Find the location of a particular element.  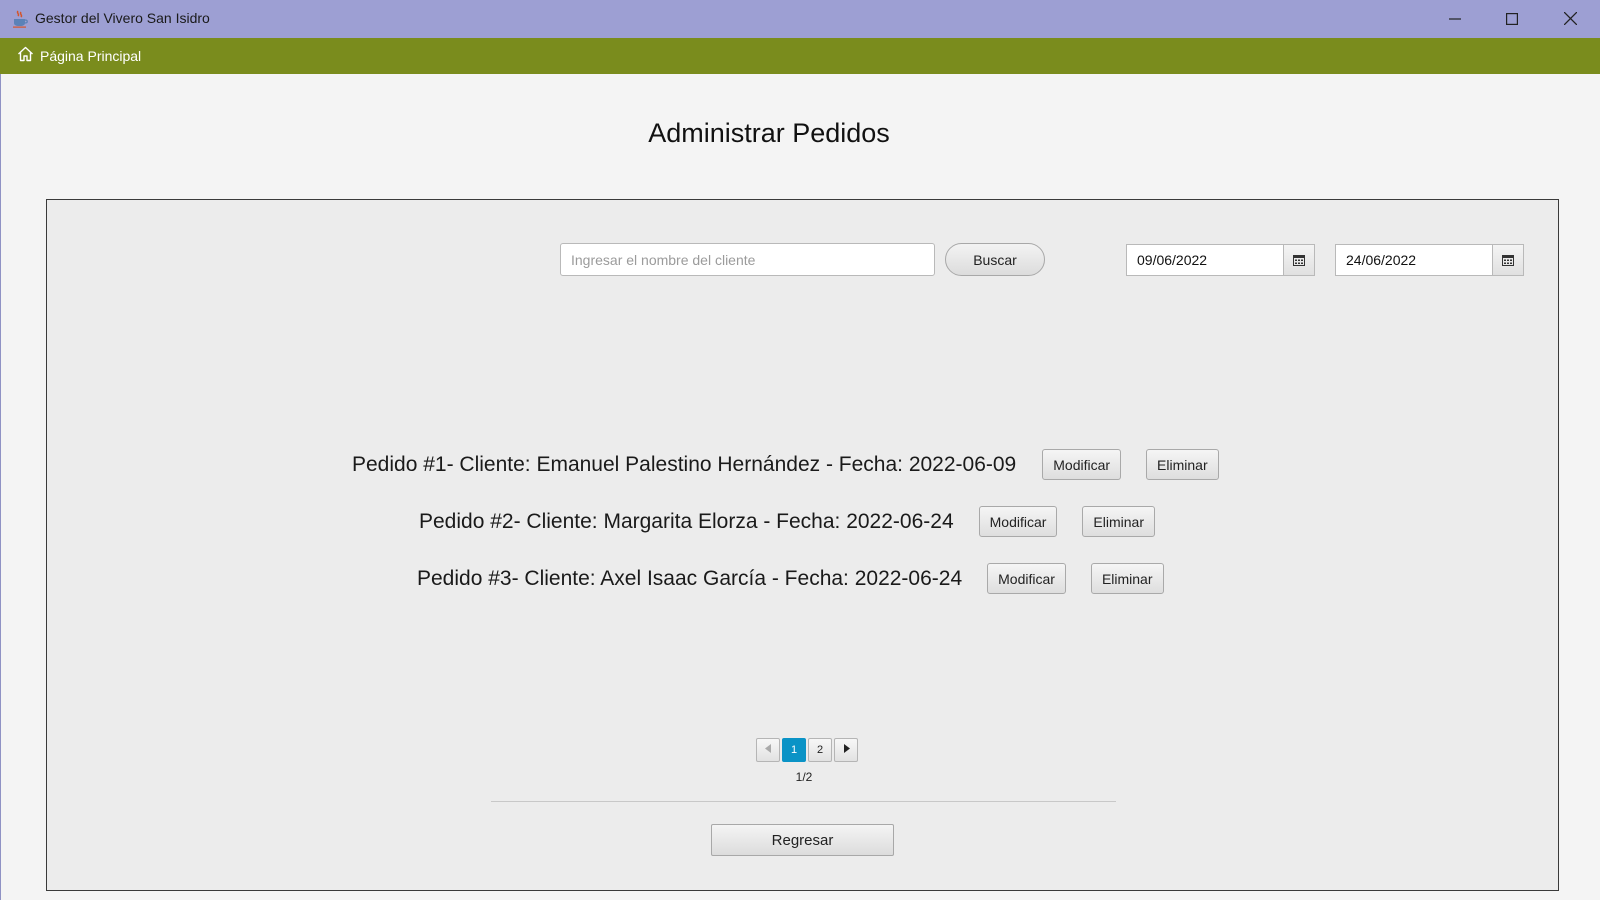

calendar-to-button is located at coordinates (1507, 260).